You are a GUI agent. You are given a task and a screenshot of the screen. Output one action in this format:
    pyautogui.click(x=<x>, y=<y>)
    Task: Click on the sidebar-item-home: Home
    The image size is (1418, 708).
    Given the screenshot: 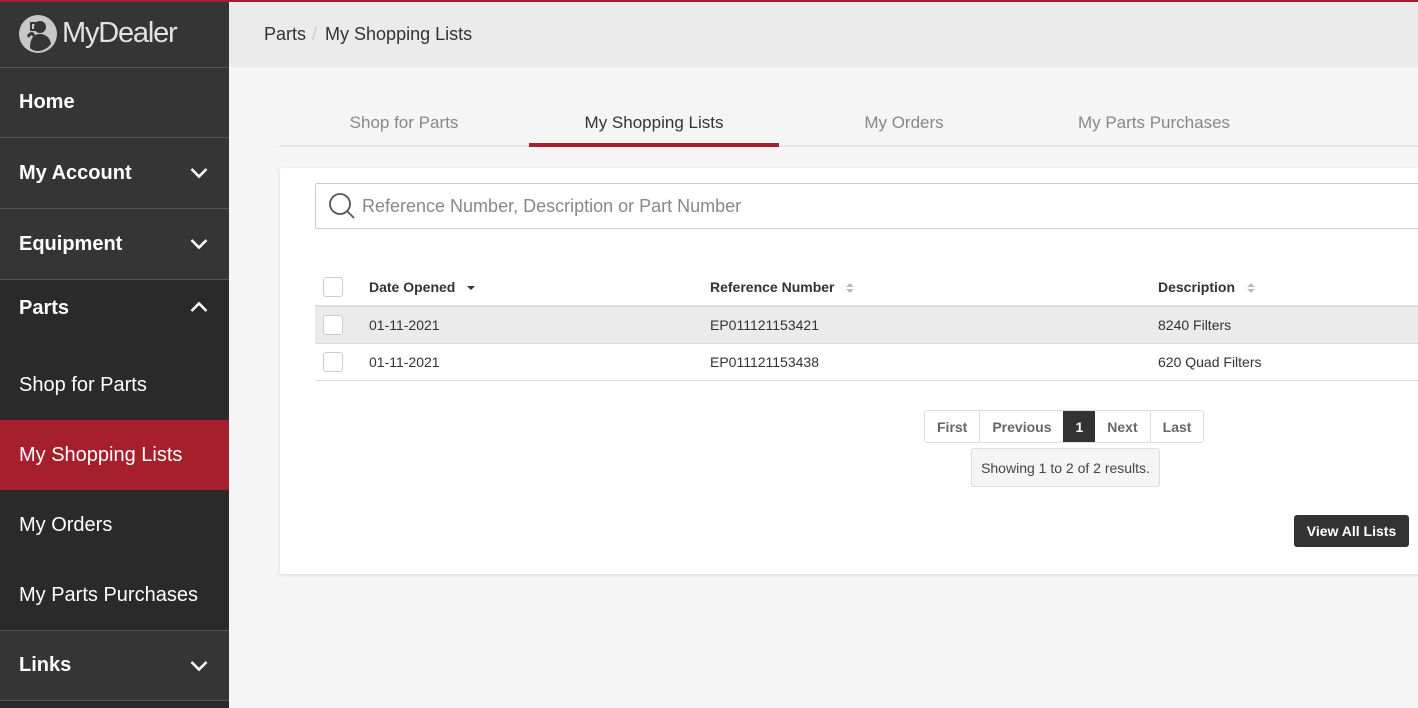 What is the action you would take?
    pyautogui.click(x=114, y=103)
    